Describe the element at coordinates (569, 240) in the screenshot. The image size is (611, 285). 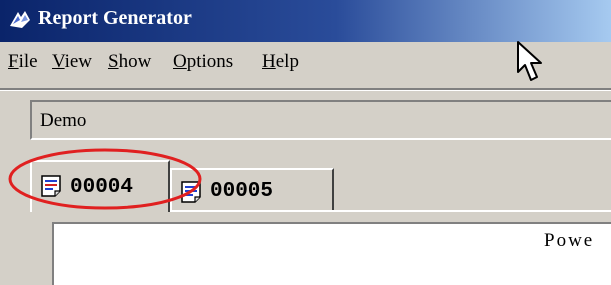
I see `report-text: Powe` at that location.